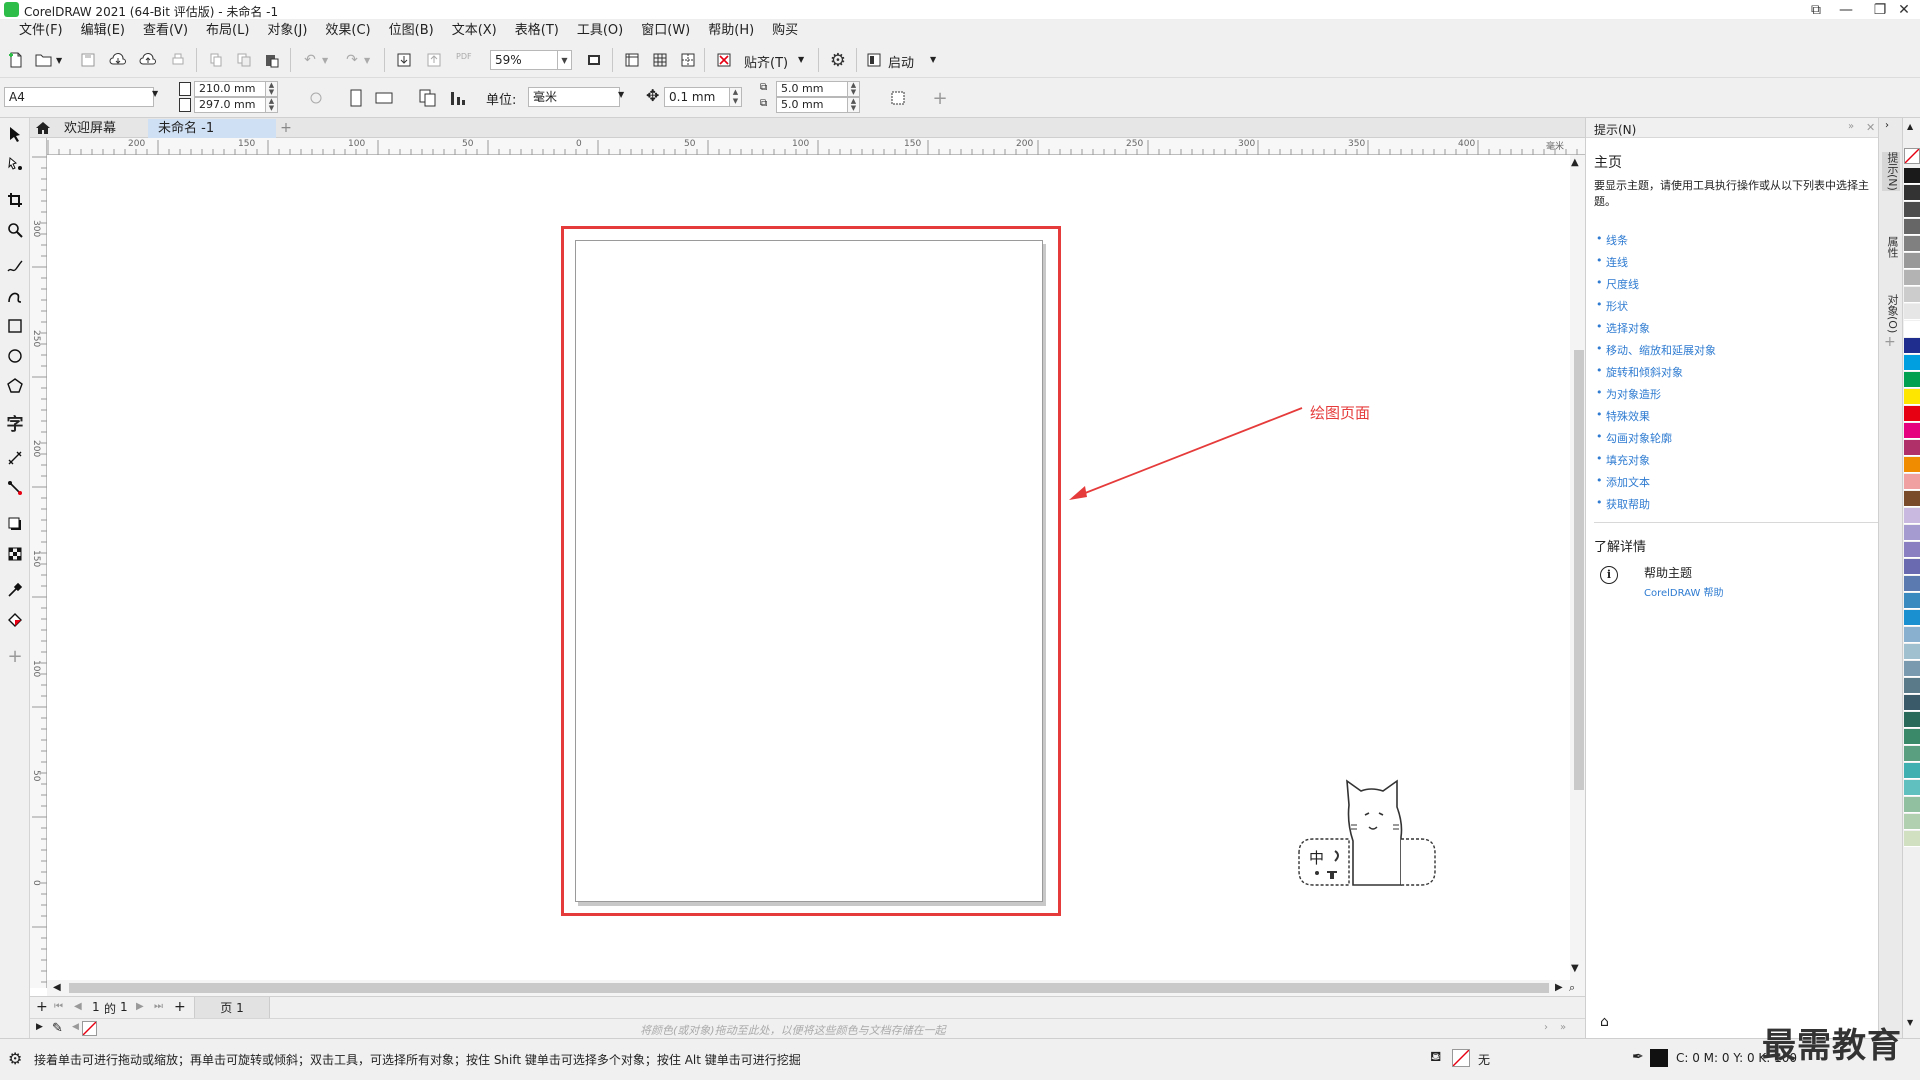 The height and width of the screenshot is (1080, 1920). Describe the element at coordinates (15, 356) in the screenshot. I see `ellipse-tool-icon` at that location.